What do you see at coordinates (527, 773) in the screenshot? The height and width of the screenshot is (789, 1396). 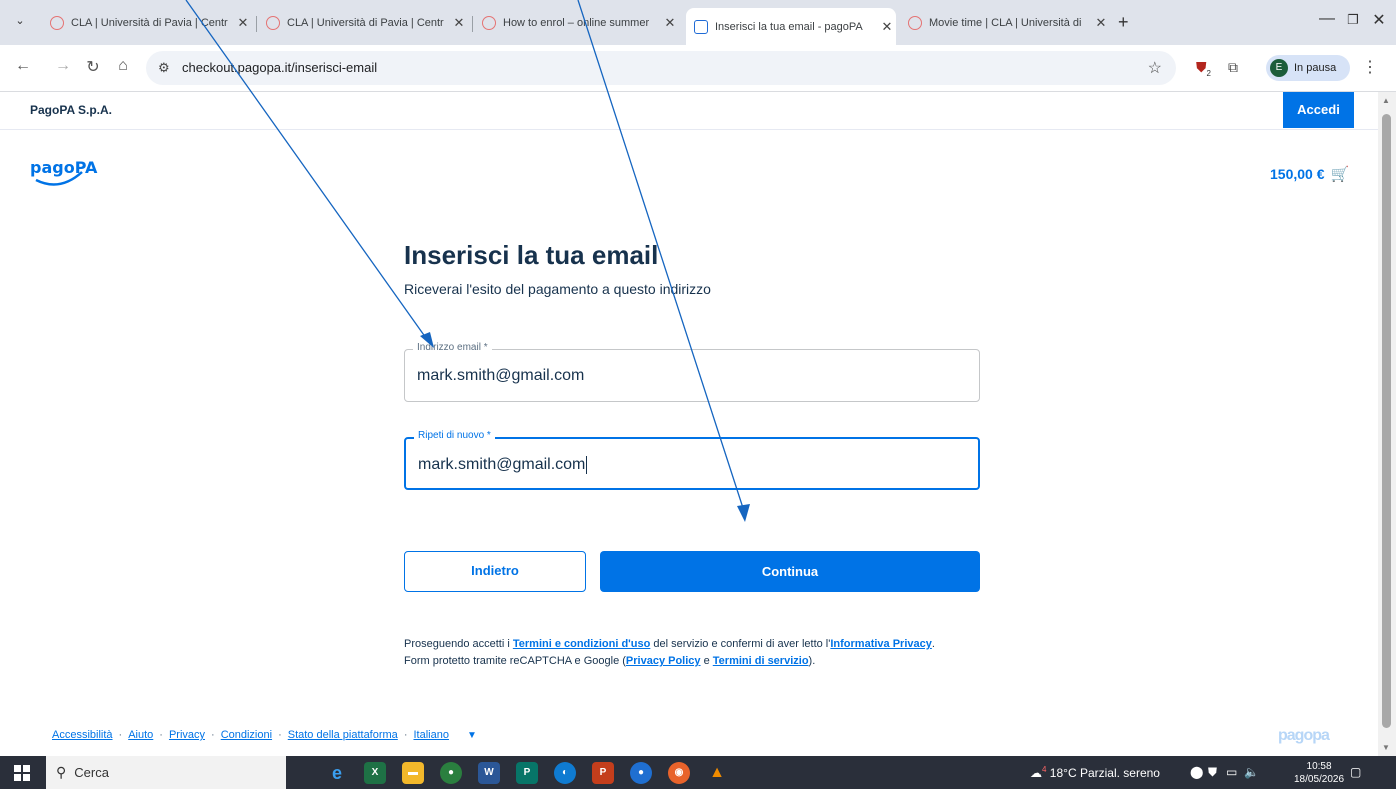 I see `project-icon: P` at bounding box center [527, 773].